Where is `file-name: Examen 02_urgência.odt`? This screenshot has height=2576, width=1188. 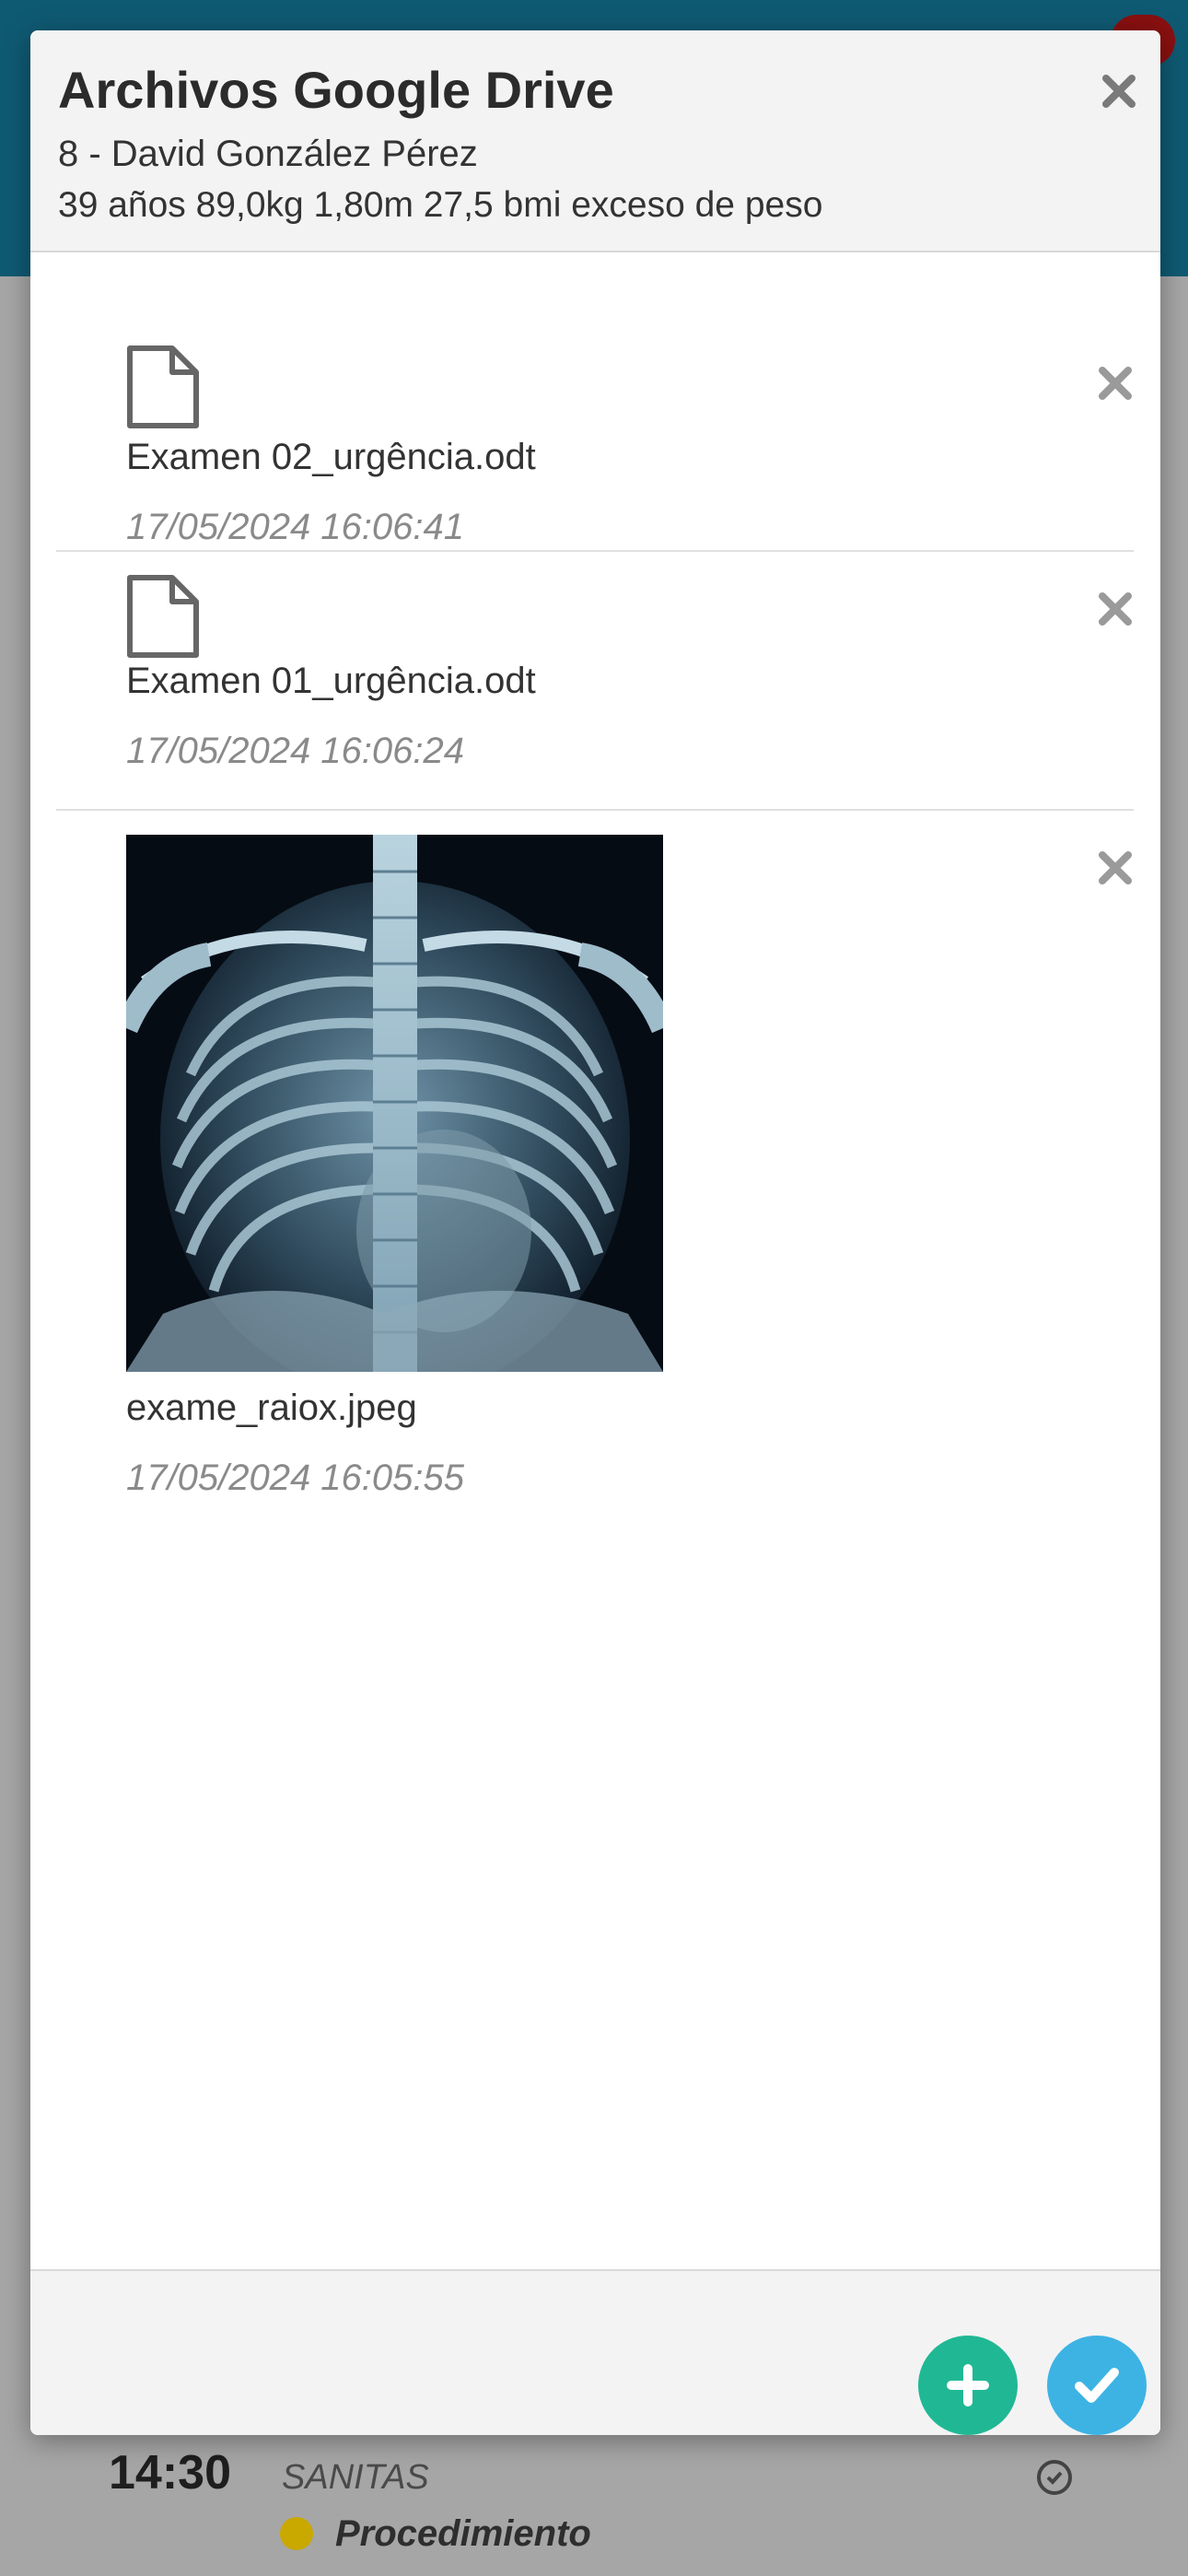
file-name: Examen 02_urgência.odt is located at coordinates (331, 457).